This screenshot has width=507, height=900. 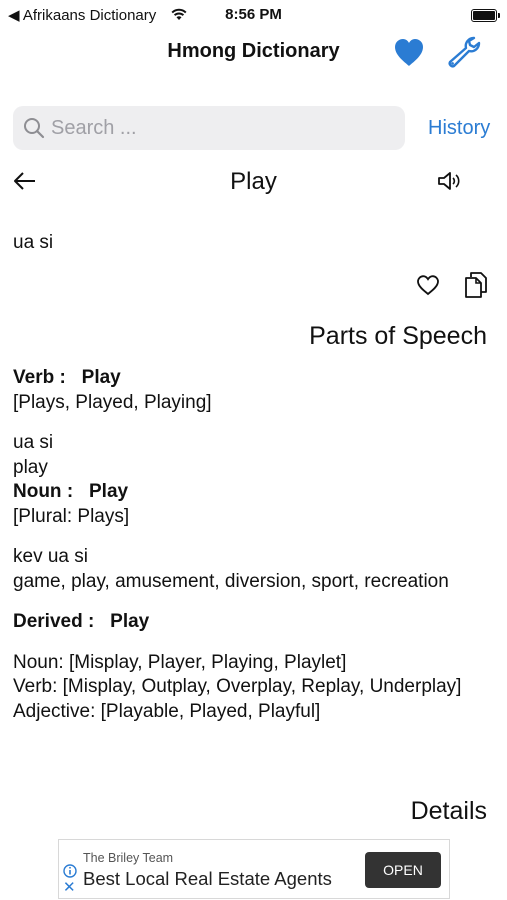 What do you see at coordinates (101, 377) in the screenshot?
I see `verb-word: Play` at bounding box center [101, 377].